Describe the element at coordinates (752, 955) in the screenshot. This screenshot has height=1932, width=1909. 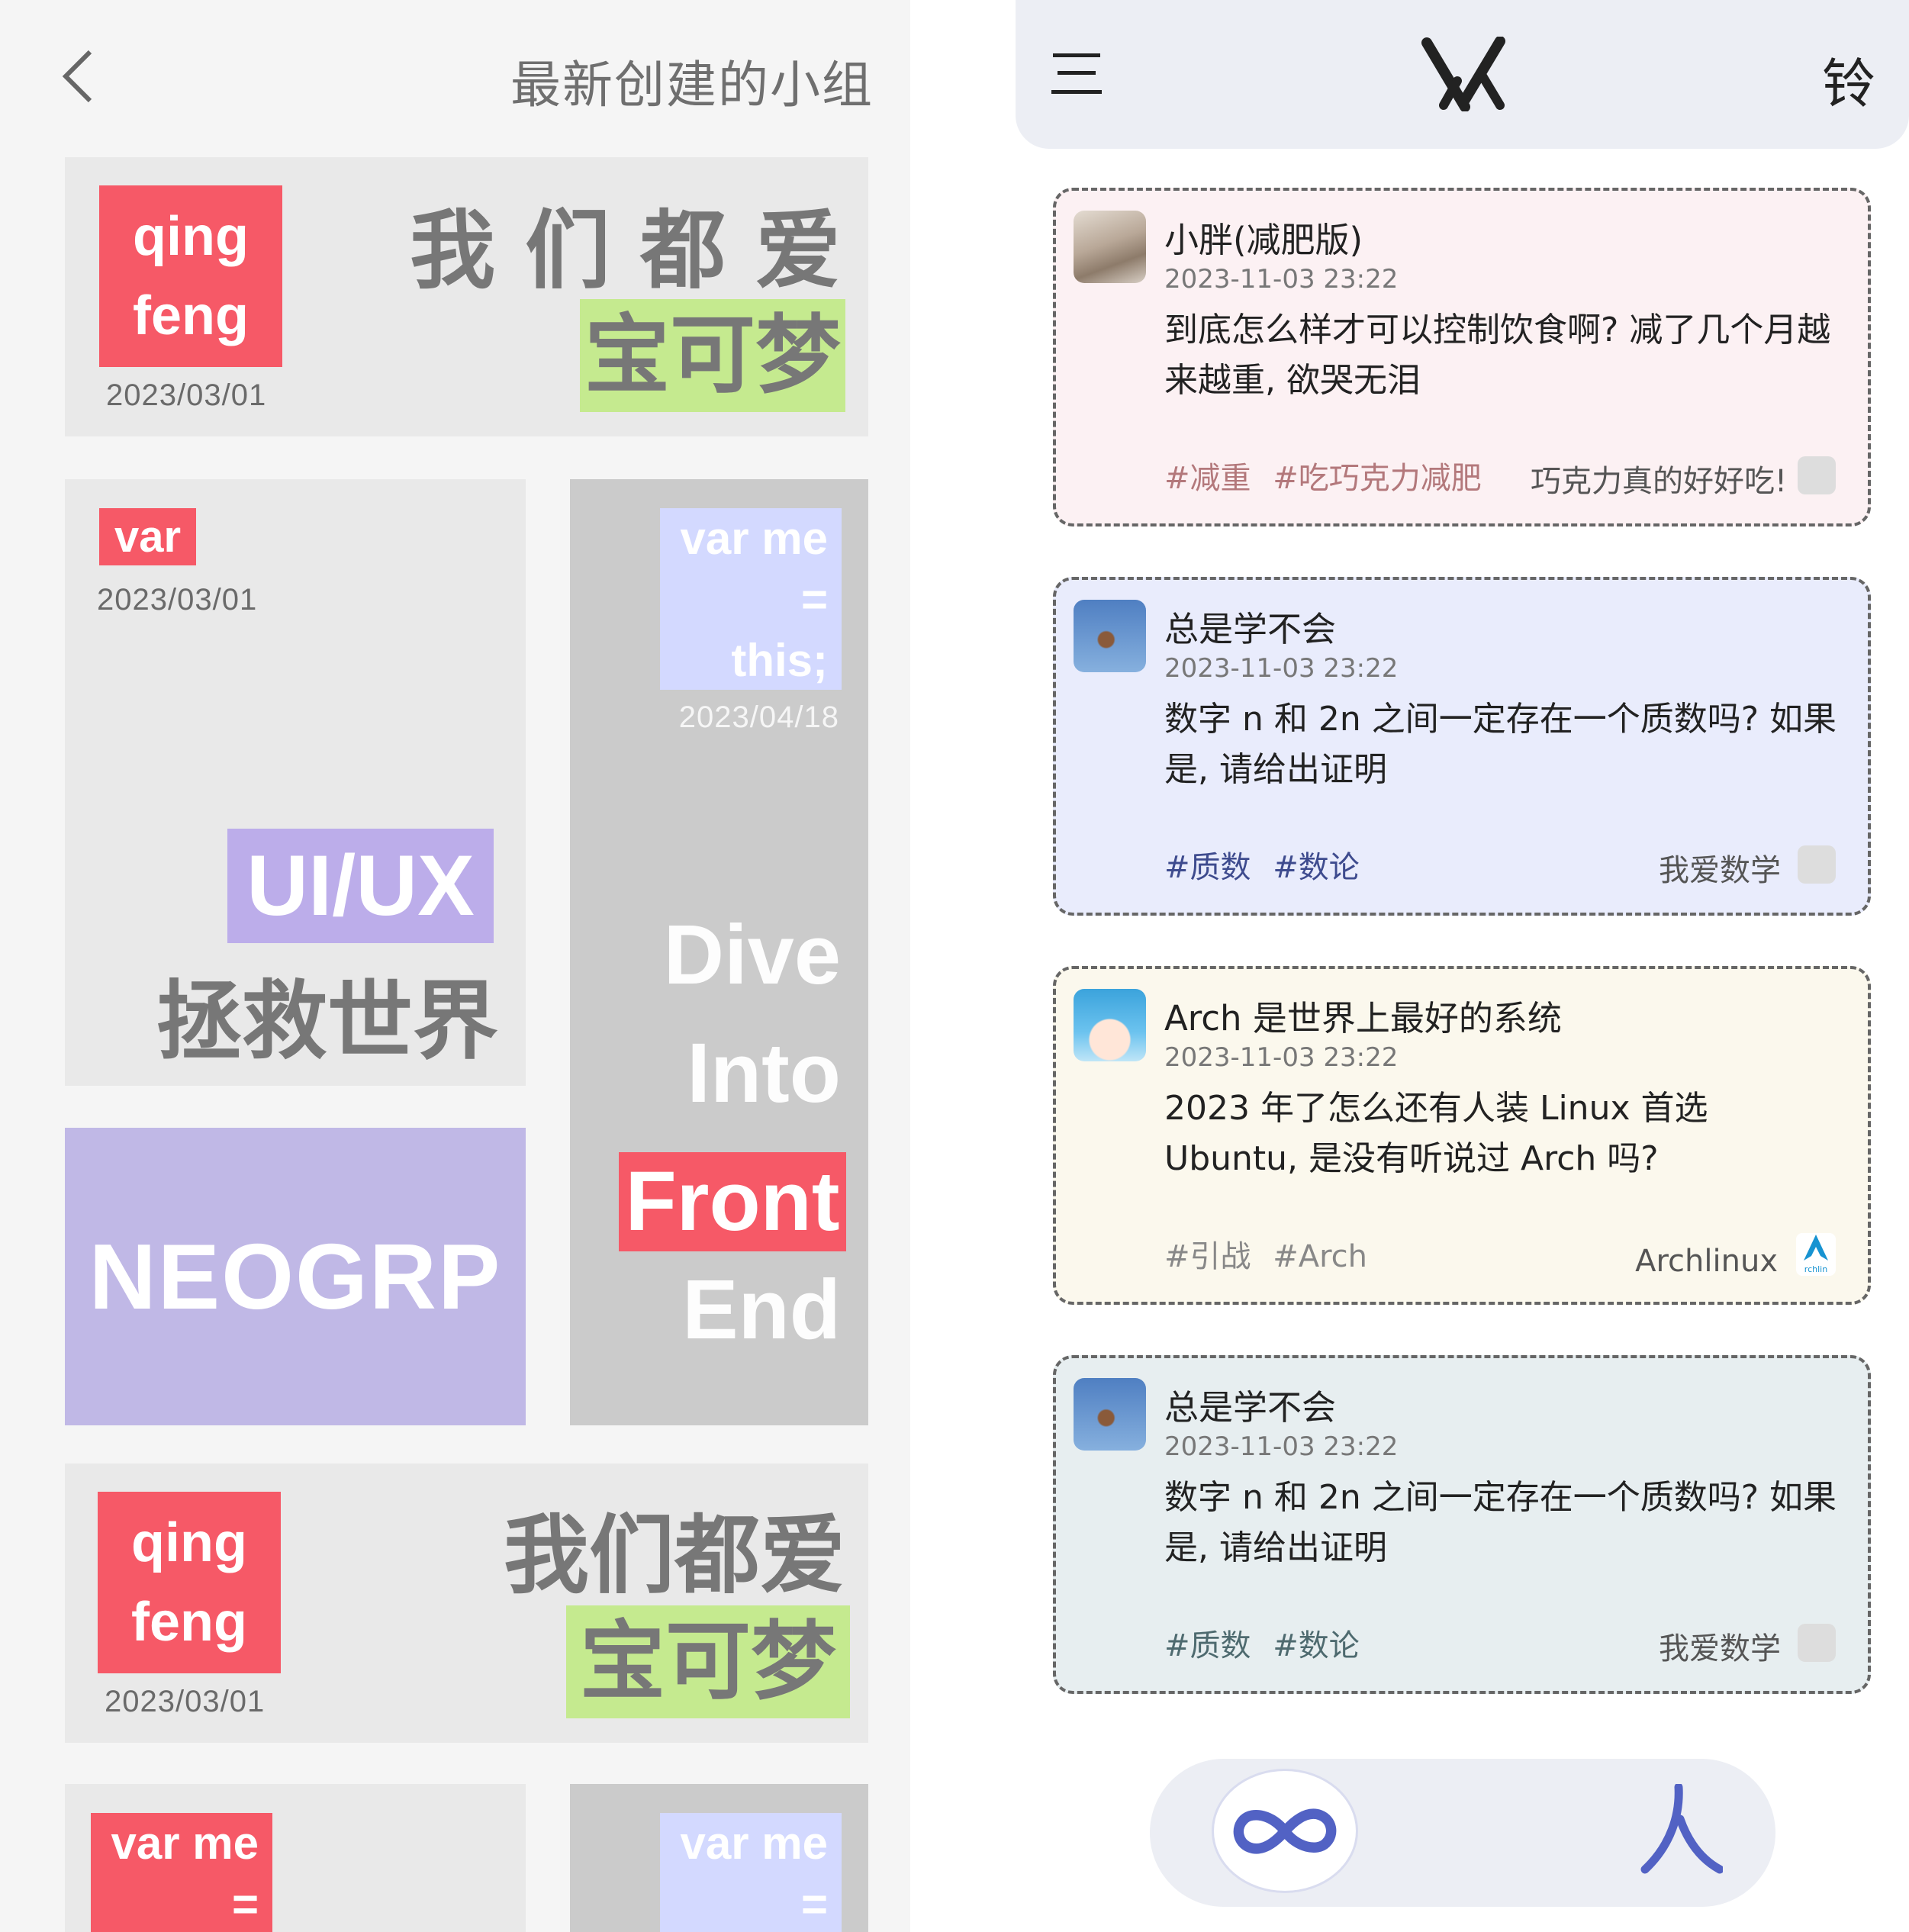
I see `group-title-line: Dive` at that location.